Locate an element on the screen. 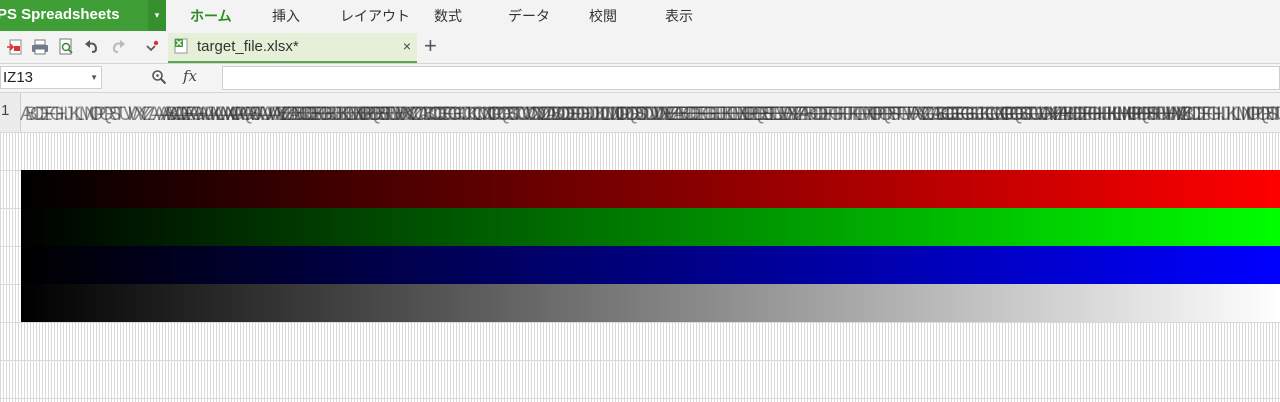  select-all-corner: 1 is located at coordinates (10, 112).